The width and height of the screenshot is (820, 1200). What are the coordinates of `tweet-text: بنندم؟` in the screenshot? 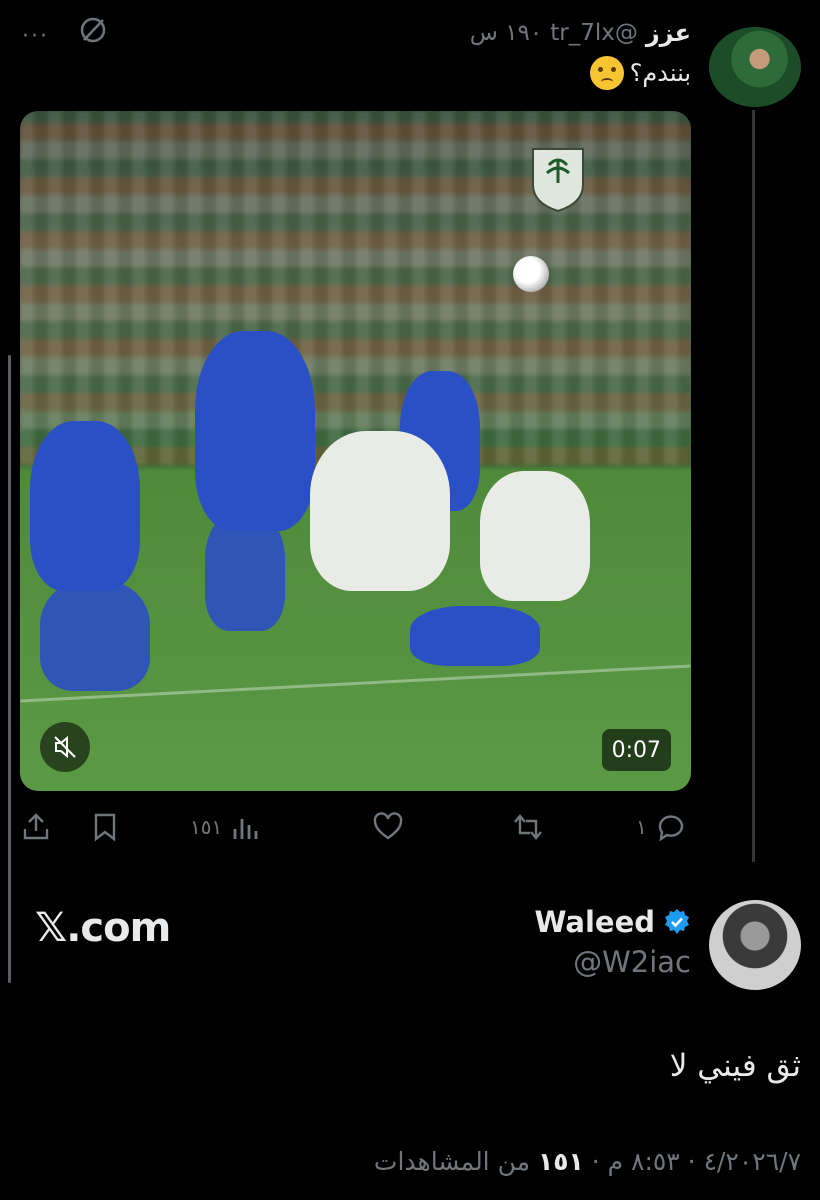 It's located at (640, 73).